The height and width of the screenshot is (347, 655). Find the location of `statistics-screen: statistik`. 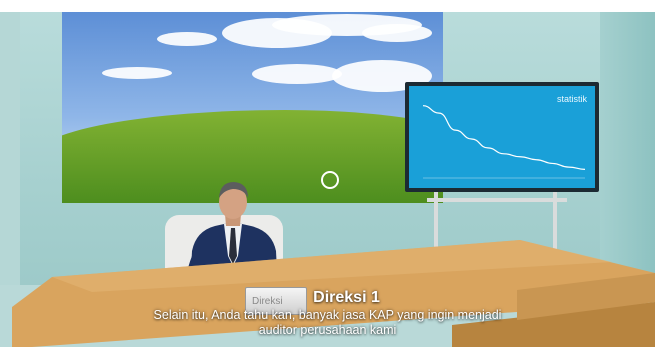

statistics-screen: statistik is located at coordinates (502, 137).